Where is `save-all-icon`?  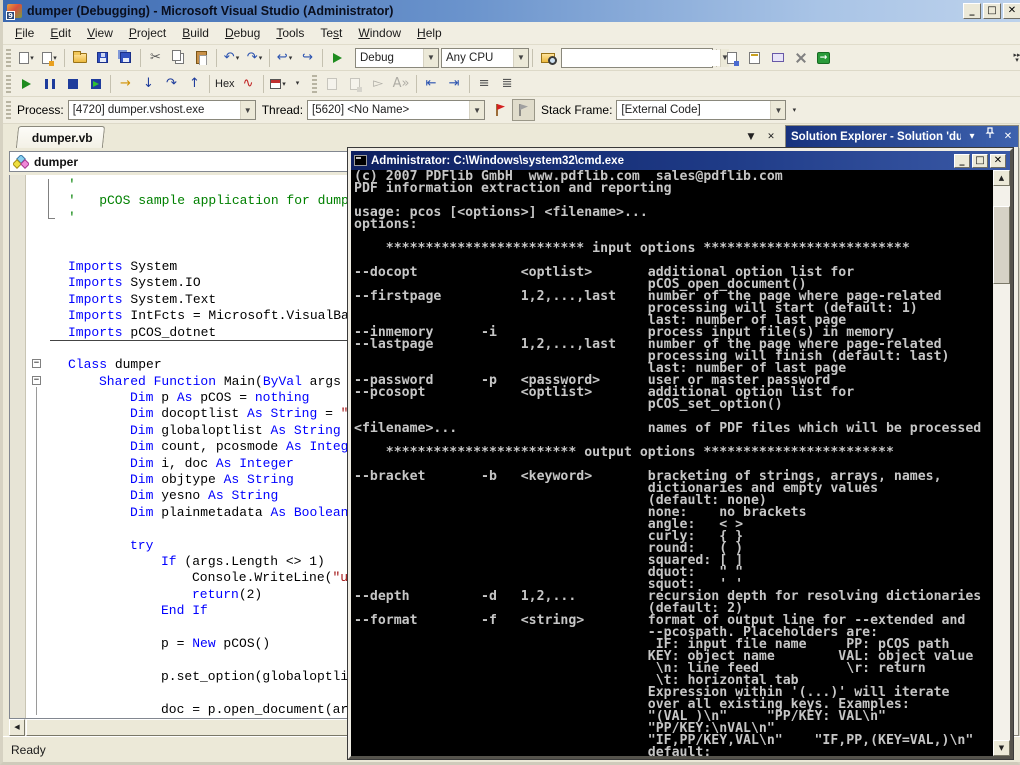 save-all-icon is located at coordinates (125, 57).